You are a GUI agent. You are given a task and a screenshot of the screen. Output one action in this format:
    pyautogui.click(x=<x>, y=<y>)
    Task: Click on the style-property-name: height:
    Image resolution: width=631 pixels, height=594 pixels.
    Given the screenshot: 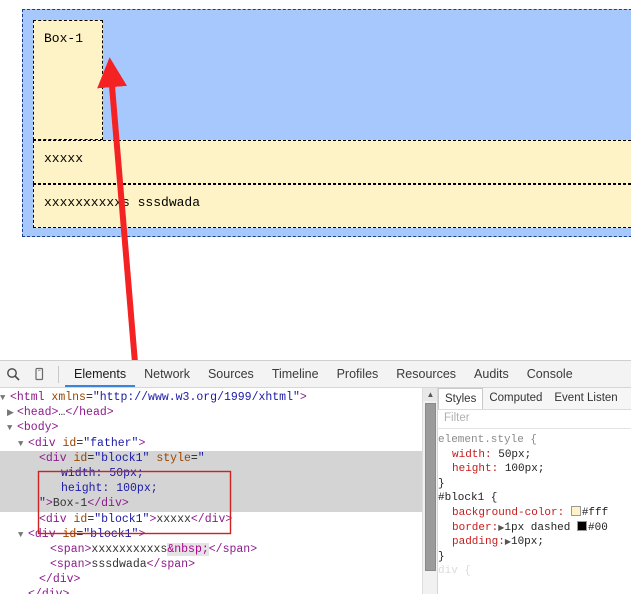 What is the action you would take?
    pyautogui.click(x=475, y=469)
    